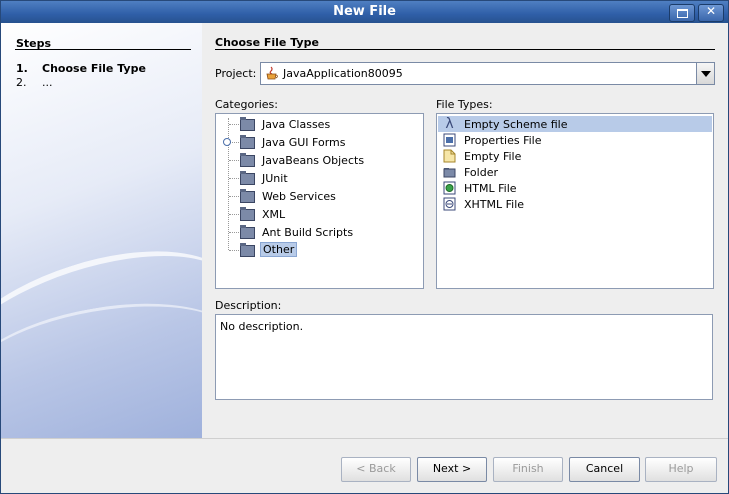 The width and height of the screenshot is (729, 494). Describe the element at coordinates (272, 73) in the screenshot. I see `java-project-icon` at that location.